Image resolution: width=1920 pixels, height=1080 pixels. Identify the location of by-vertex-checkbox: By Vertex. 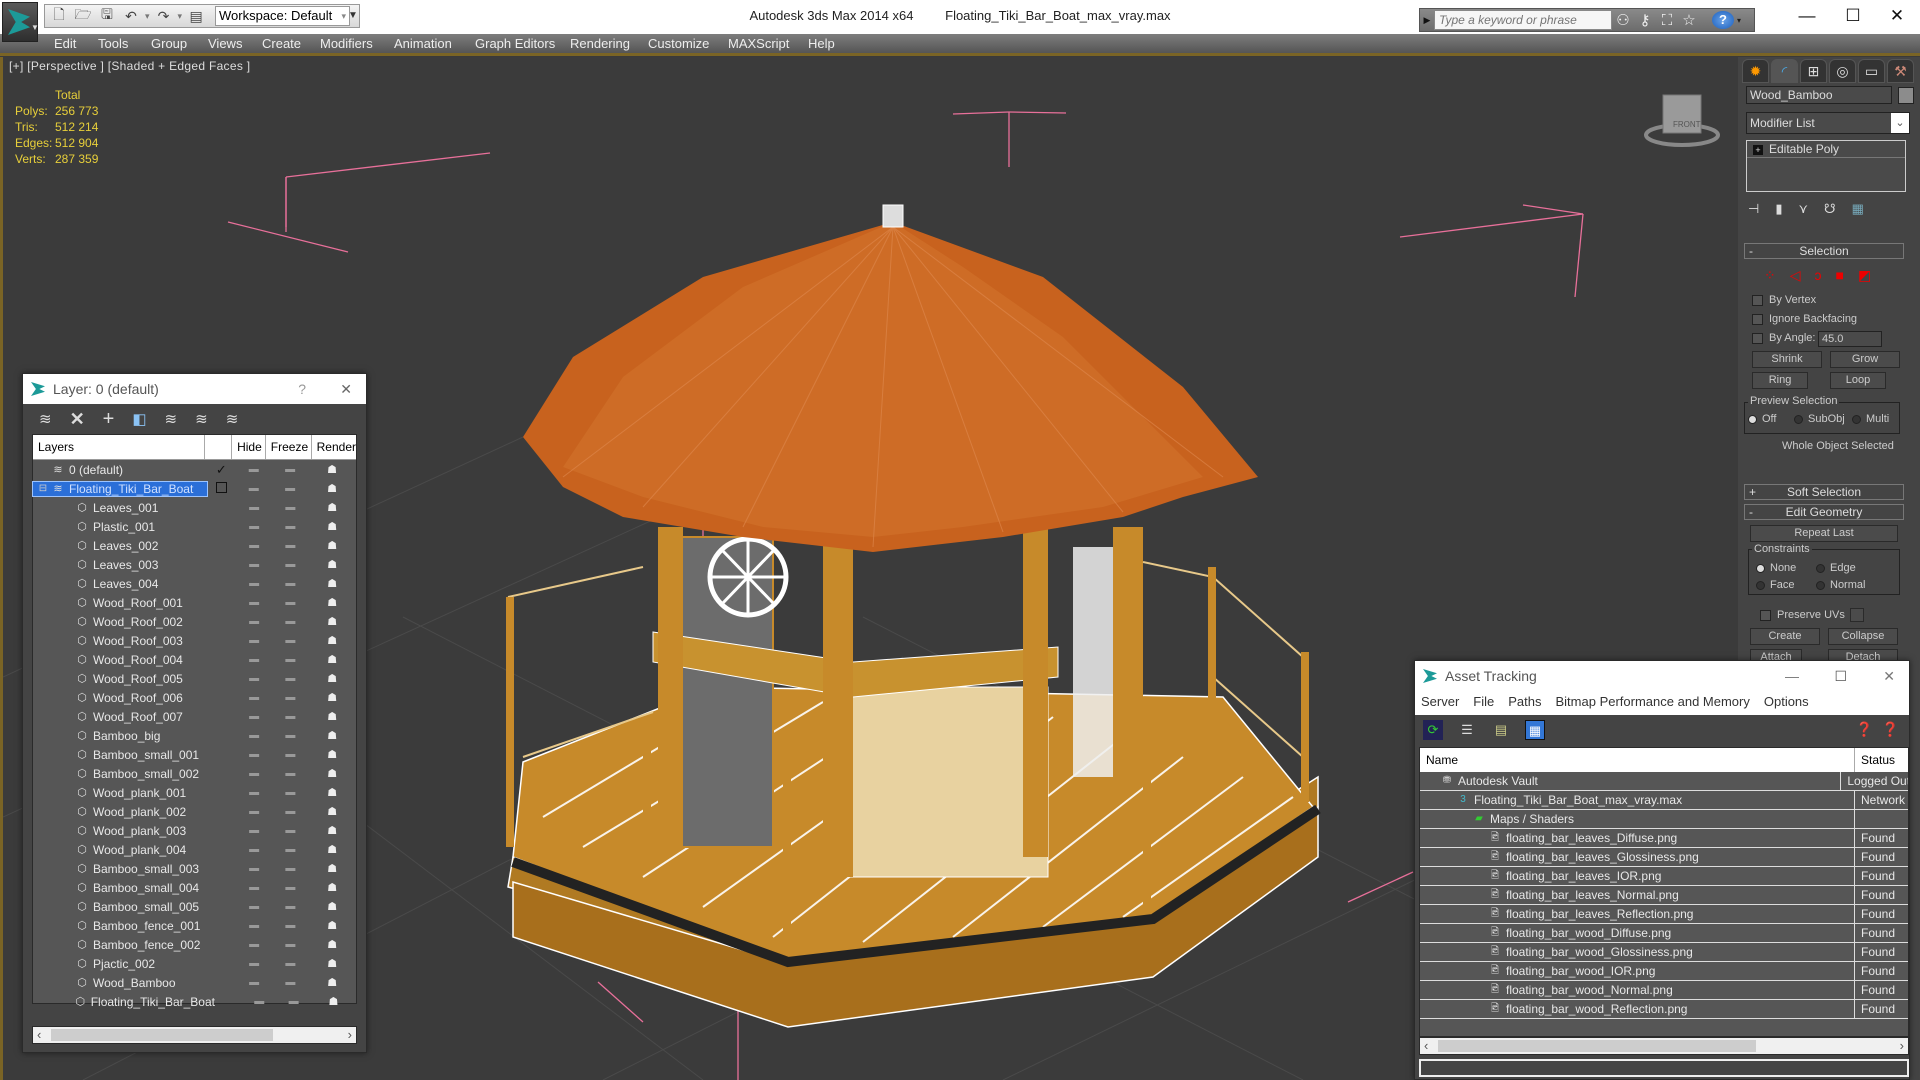
(1784, 300).